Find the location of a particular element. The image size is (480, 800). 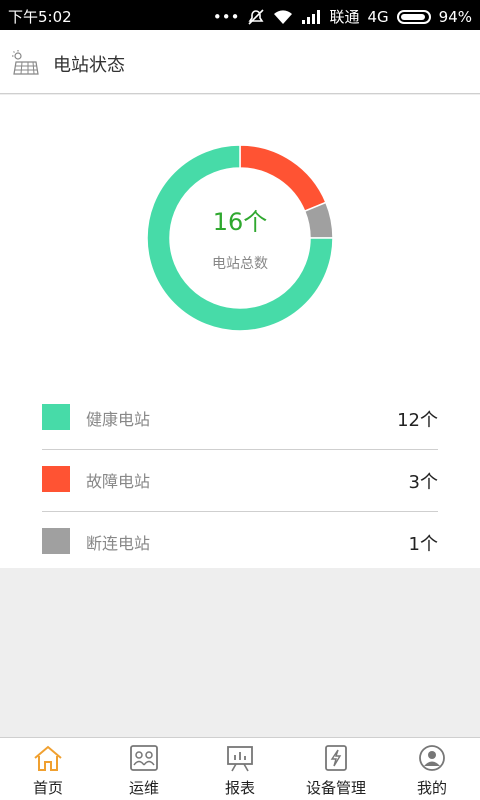

tab-label-profile: 我的 is located at coordinates (431, 788).